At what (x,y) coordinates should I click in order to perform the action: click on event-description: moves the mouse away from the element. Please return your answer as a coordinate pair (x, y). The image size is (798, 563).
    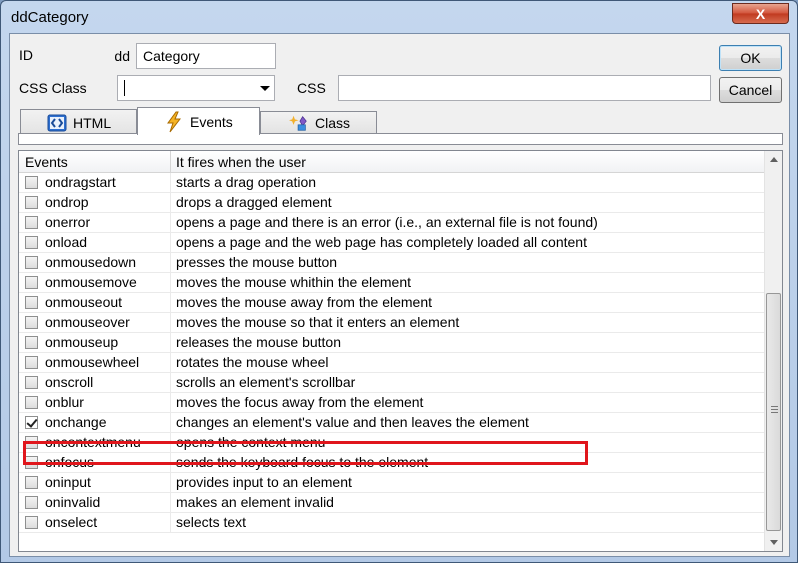
    Looking at the image, I should click on (304, 302).